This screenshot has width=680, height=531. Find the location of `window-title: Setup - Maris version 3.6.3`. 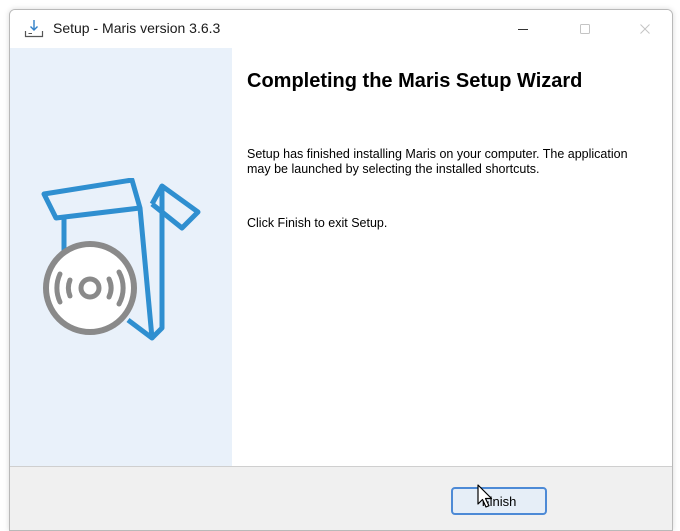

window-title: Setup - Maris version 3.6.3 is located at coordinates (137, 28).